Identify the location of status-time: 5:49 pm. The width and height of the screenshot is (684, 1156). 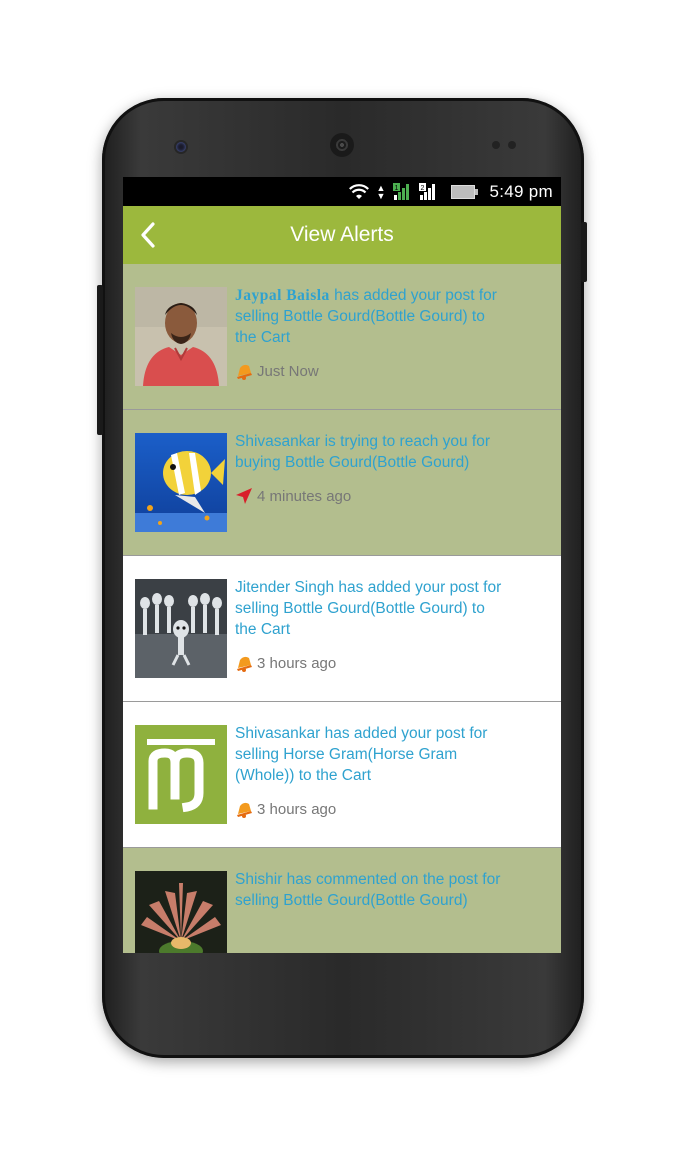
(521, 191).